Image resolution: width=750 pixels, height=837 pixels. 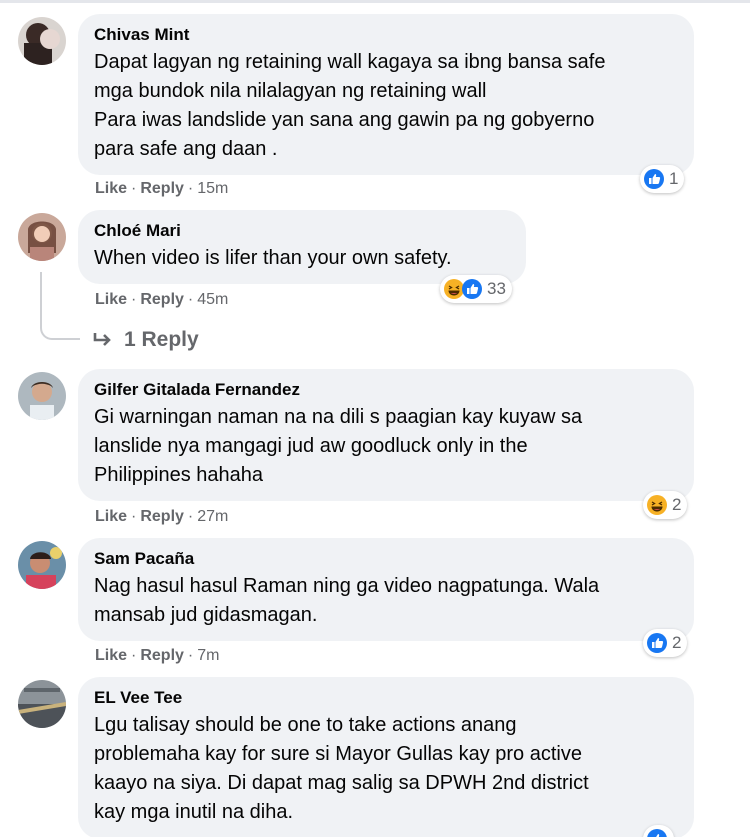 What do you see at coordinates (212, 300) in the screenshot?
I see `comment-timestamp: 45m` at bounding box center [212, 300].